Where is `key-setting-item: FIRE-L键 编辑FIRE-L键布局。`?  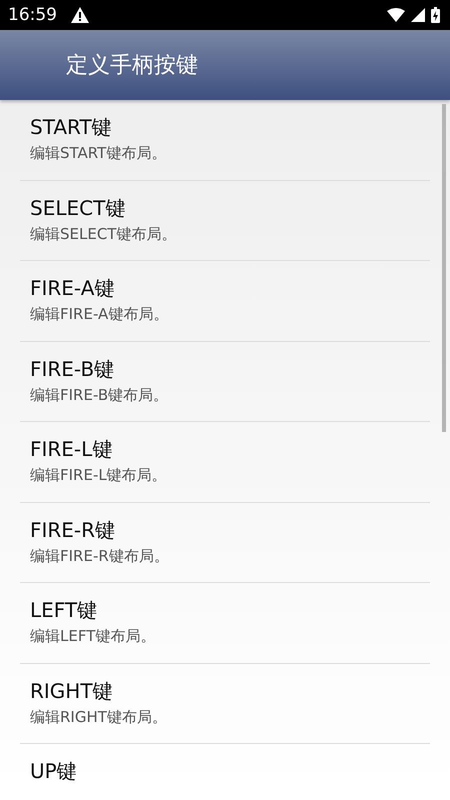
key-setting-item: FIRE-L键 编辑FIRE-L键布局。 is located at coordinates (225, 462).